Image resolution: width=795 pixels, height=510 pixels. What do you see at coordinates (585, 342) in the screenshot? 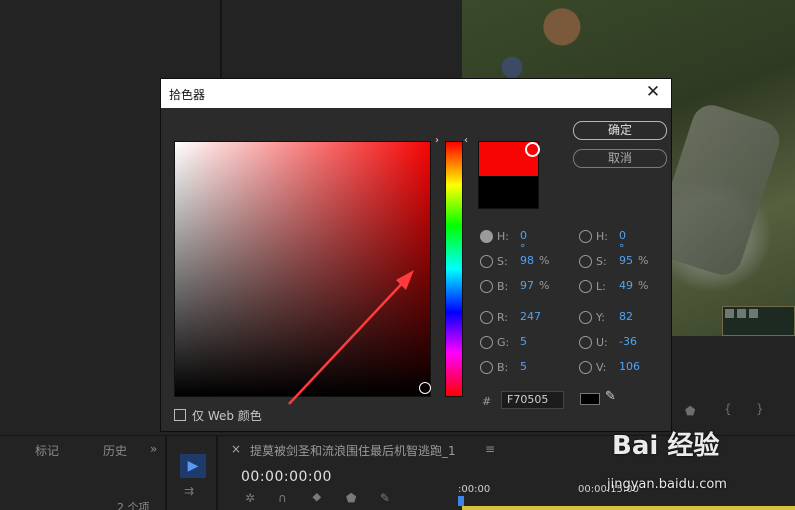
I see `yuv-u-radio` at bounding box center [585, 342].